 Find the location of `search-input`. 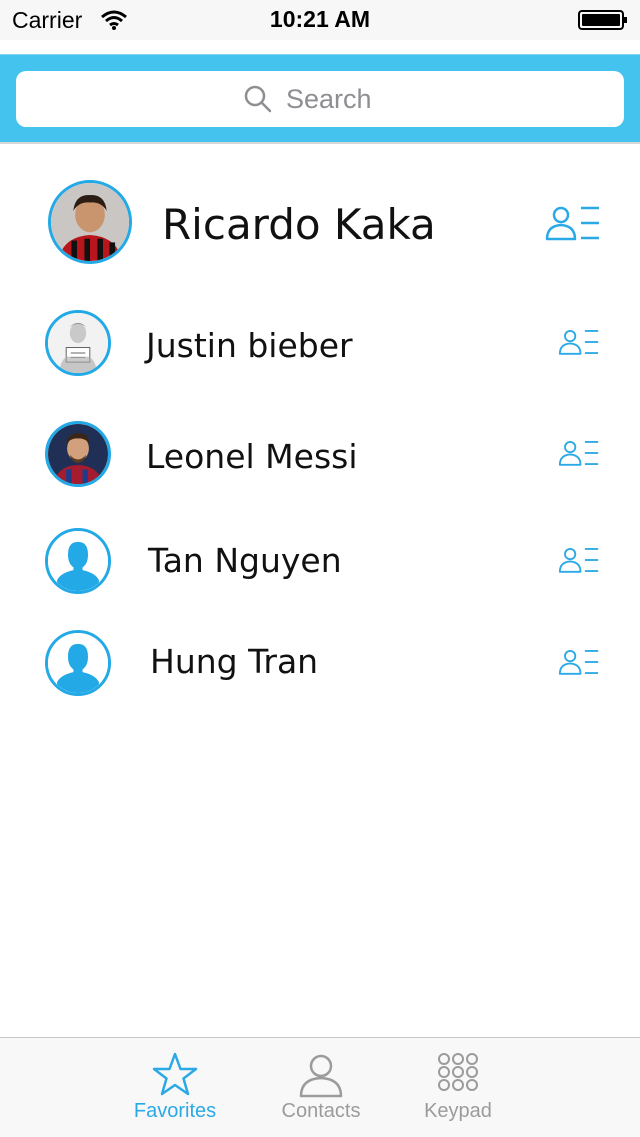

search-input is located at coordinates (341, 99).